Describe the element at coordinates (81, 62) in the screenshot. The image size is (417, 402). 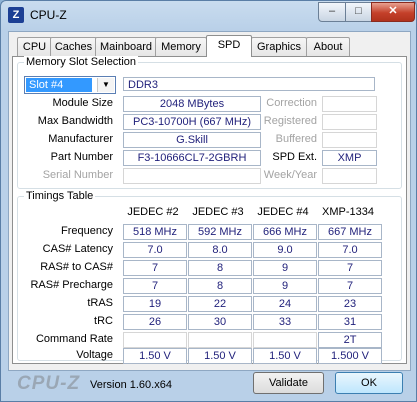
I see `memory-slot-group-title: Memory Slot Selection` at that location.